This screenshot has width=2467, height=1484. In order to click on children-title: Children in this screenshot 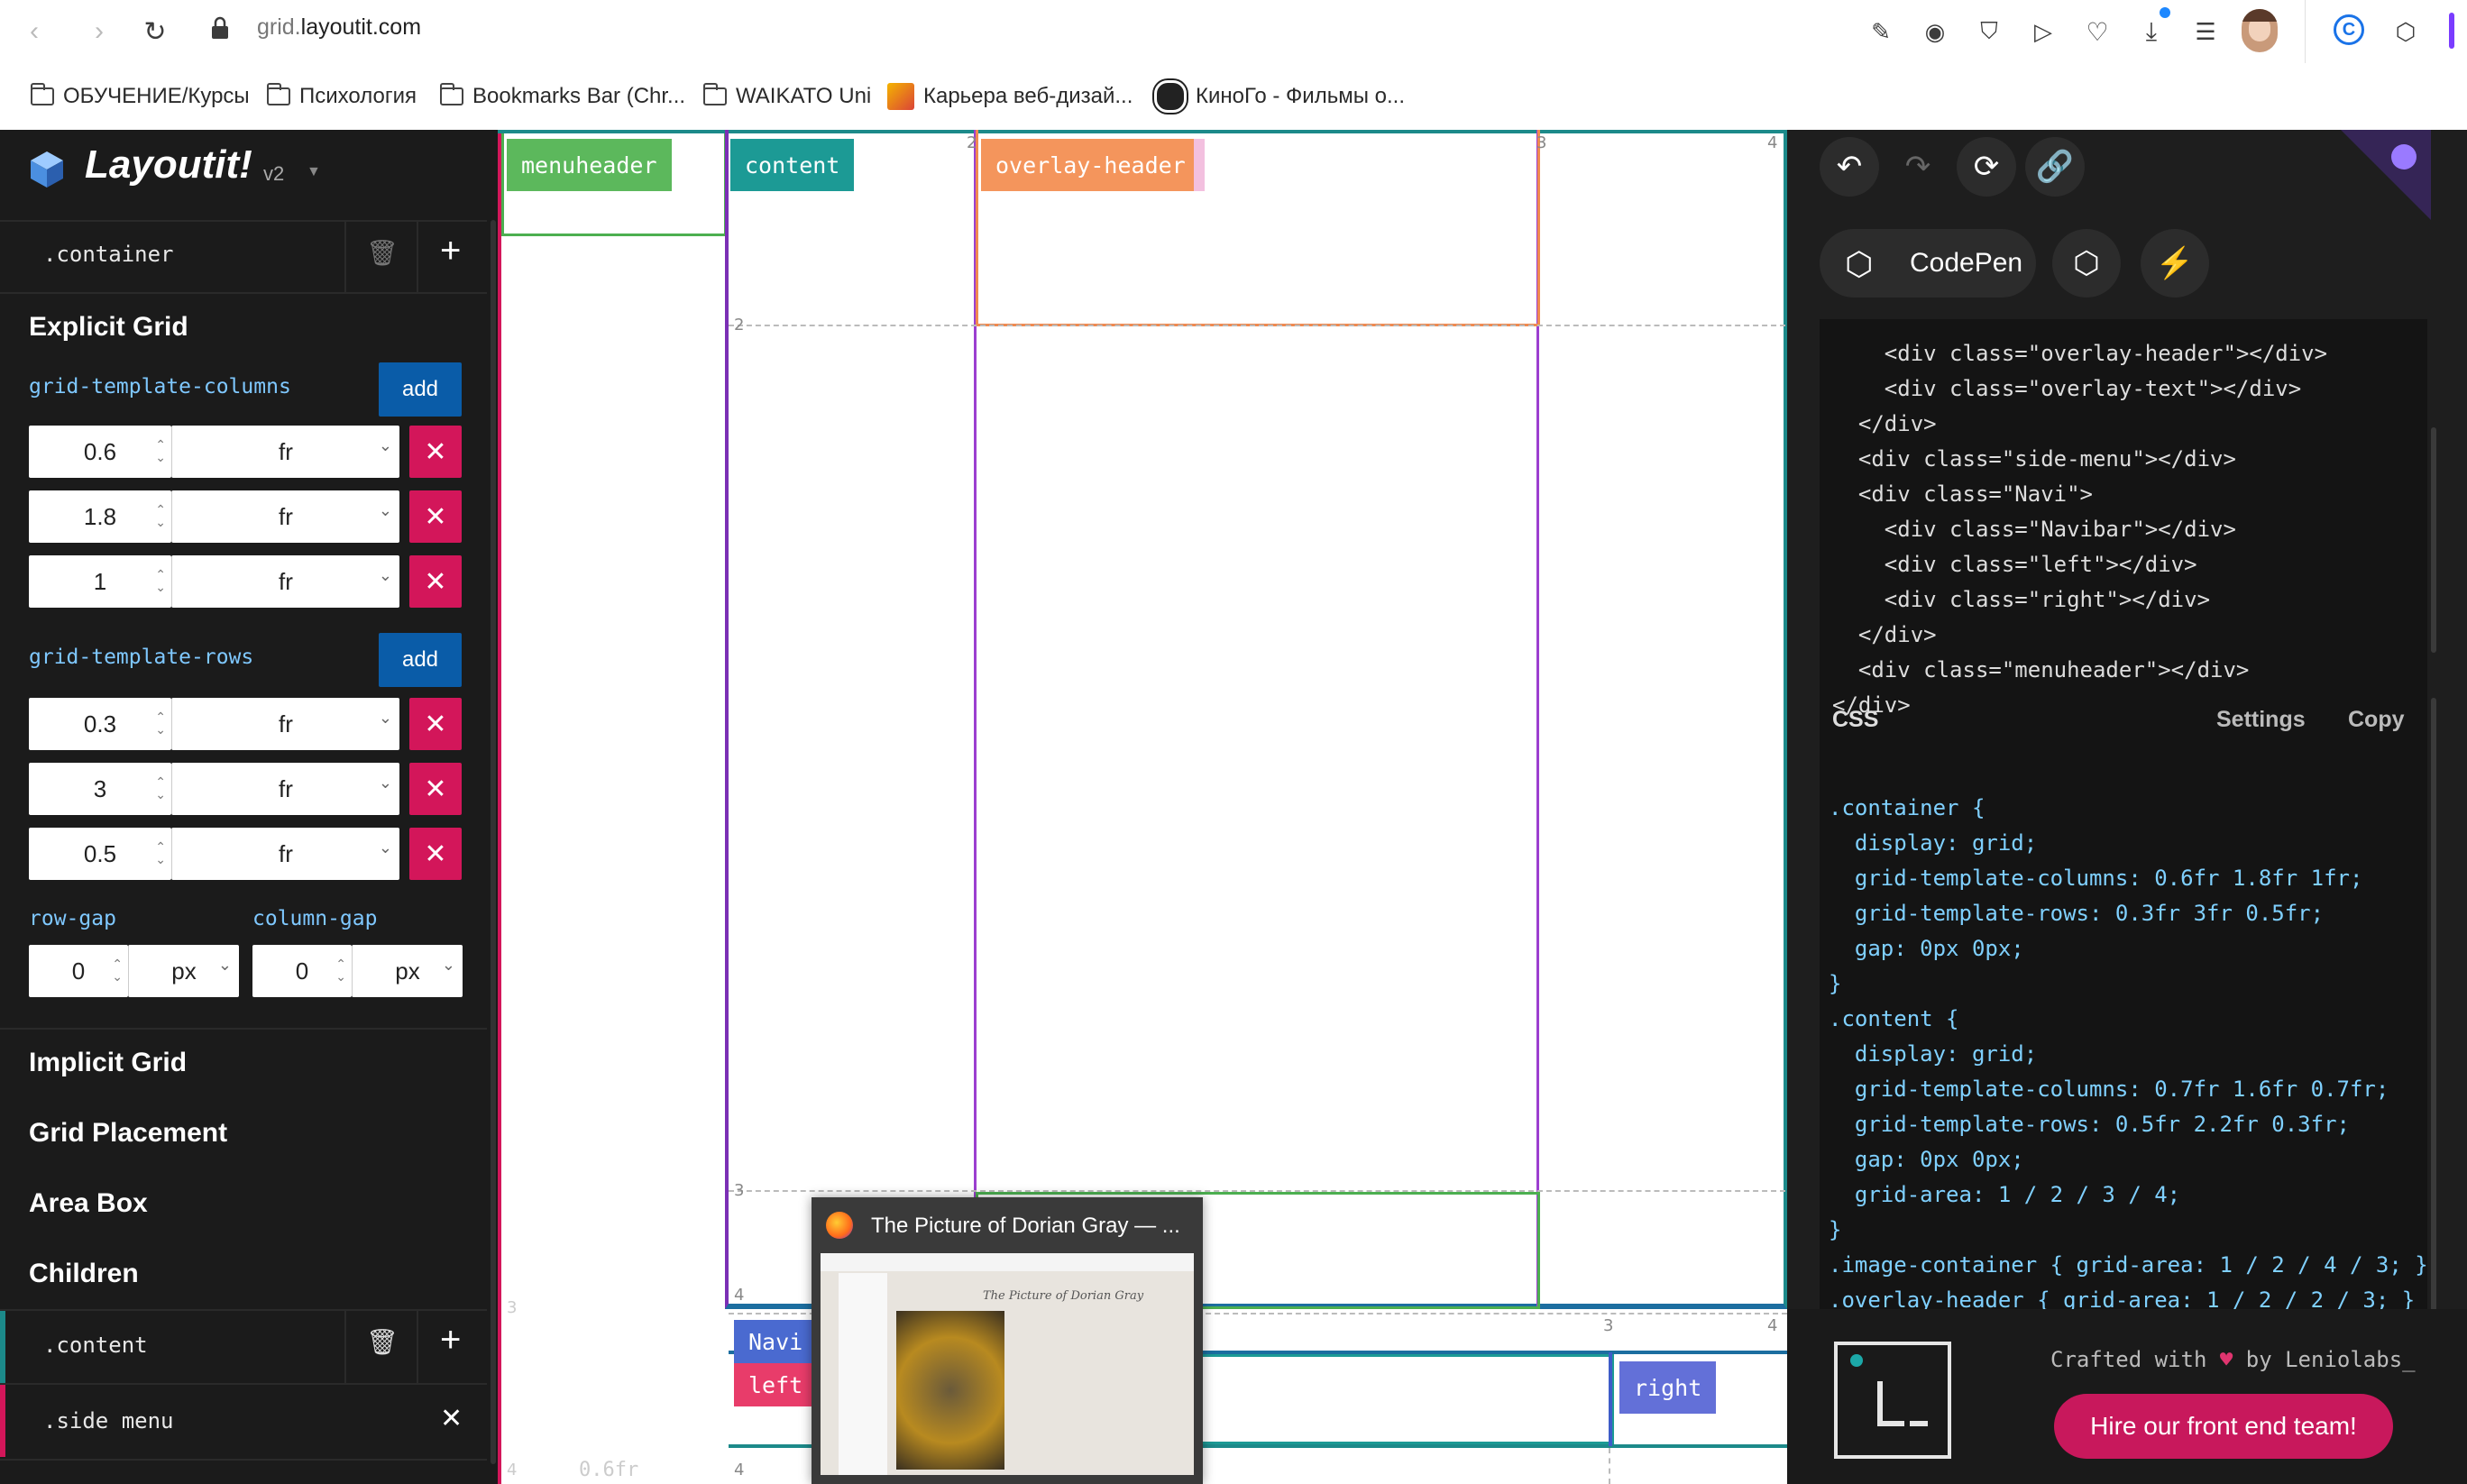, I will do `click(84, 1274)`.